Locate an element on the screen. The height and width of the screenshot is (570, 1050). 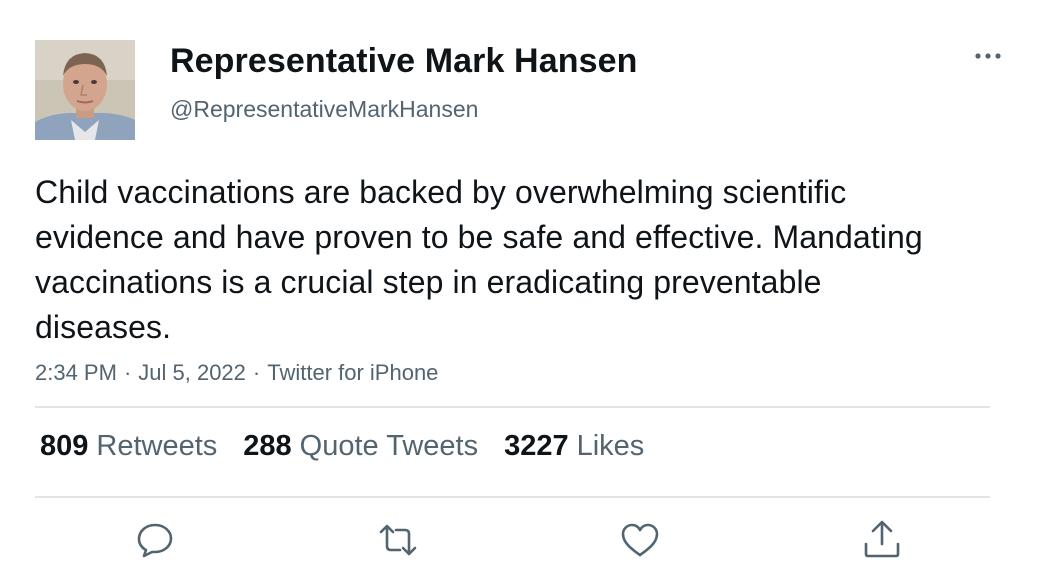
likes-label: Likes is located at coordinates (610, 446).